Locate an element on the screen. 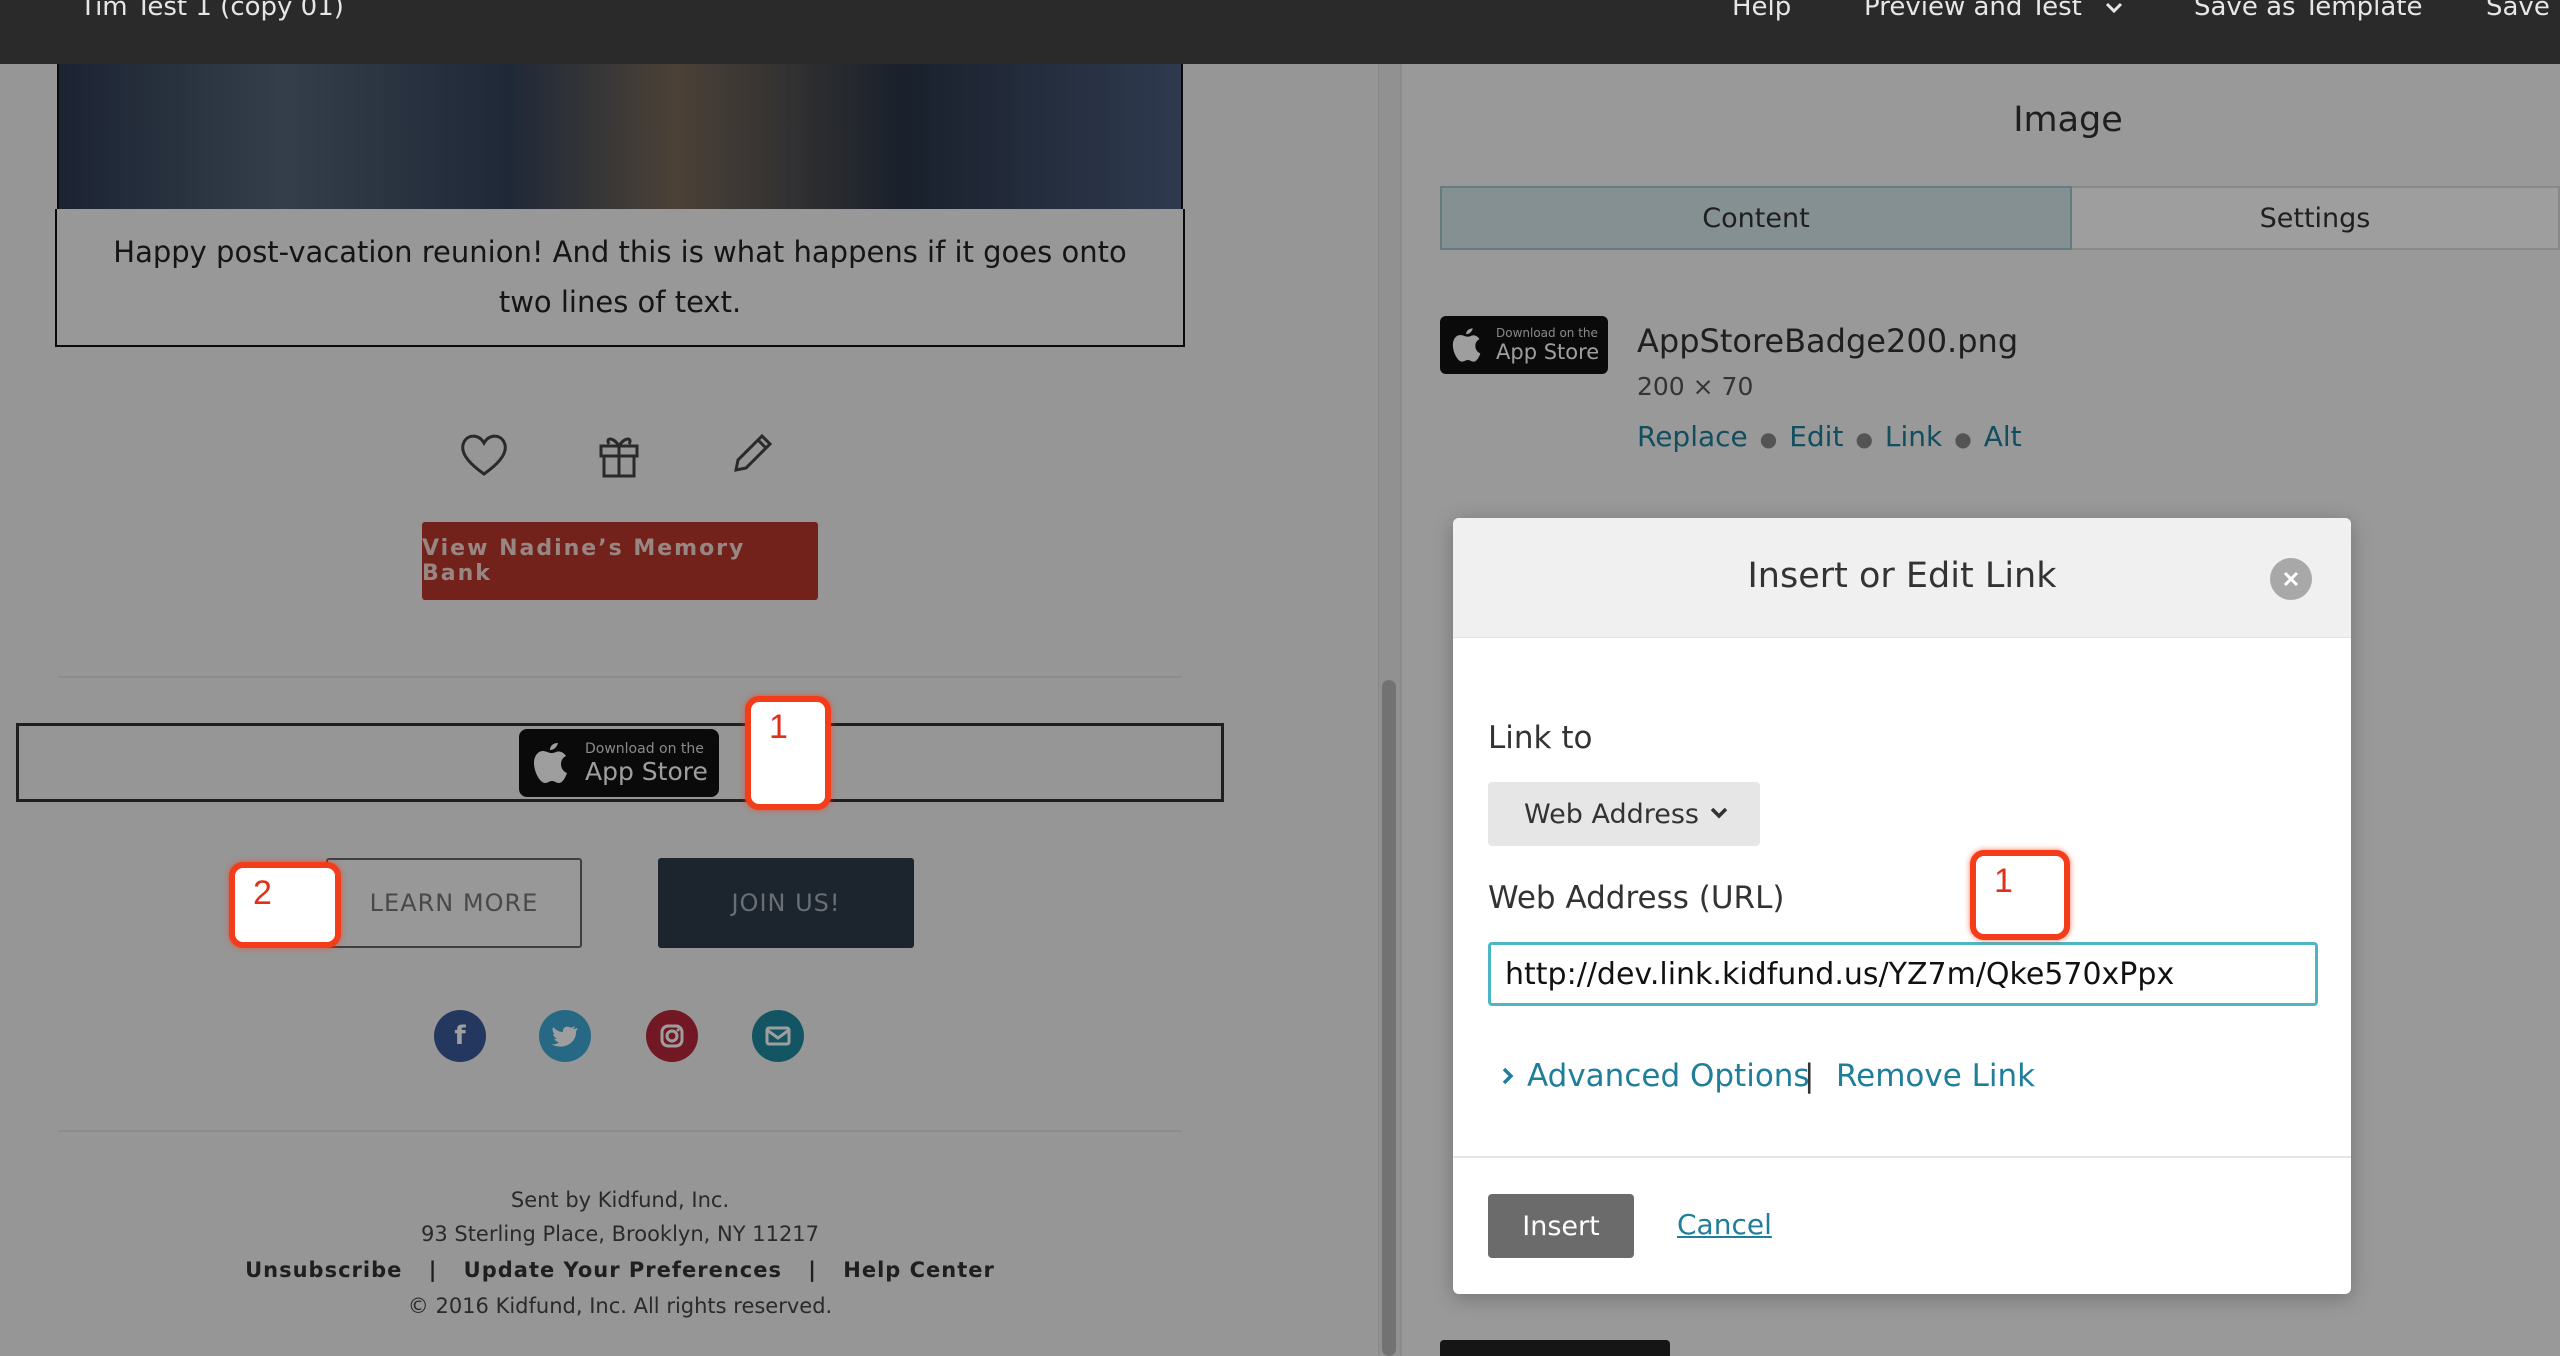 The width and height of the screenshot is (2560, 1356). dialog-header: Insert or Edit Link is located at coordinates (1902, 578).